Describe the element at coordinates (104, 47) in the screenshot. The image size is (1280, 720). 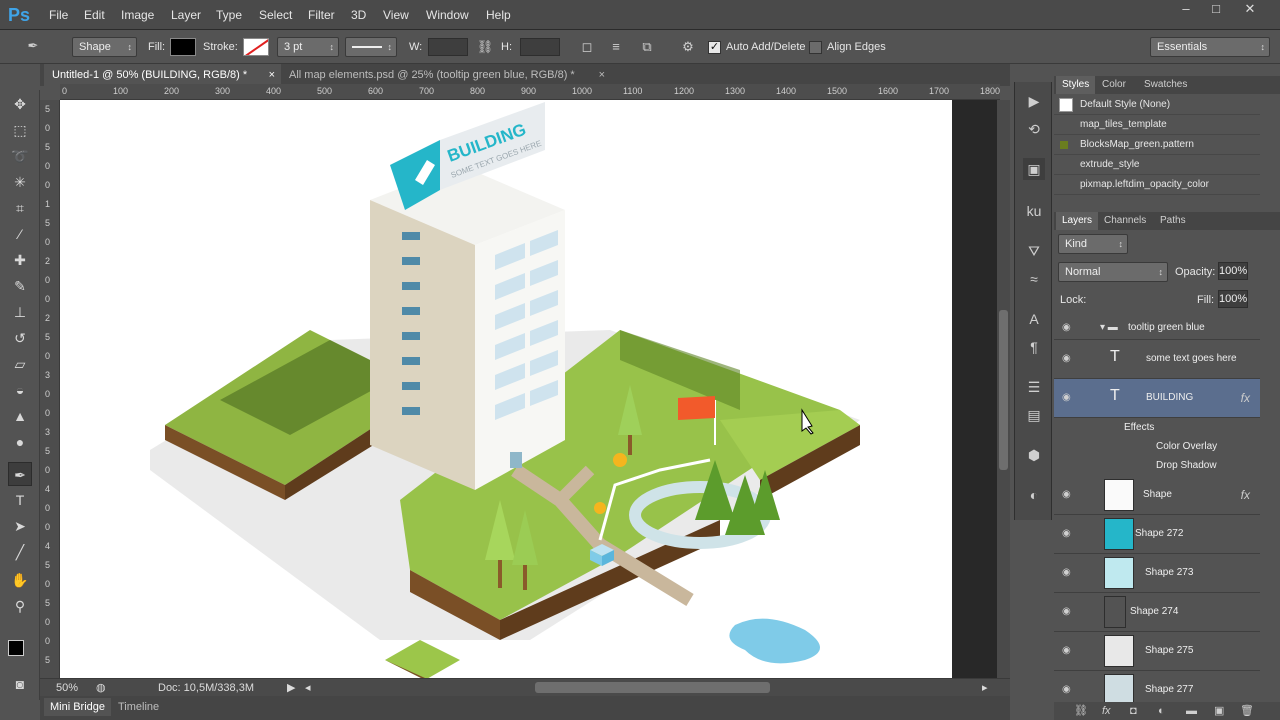
I see `tool-mode-select: Shape` at that location.